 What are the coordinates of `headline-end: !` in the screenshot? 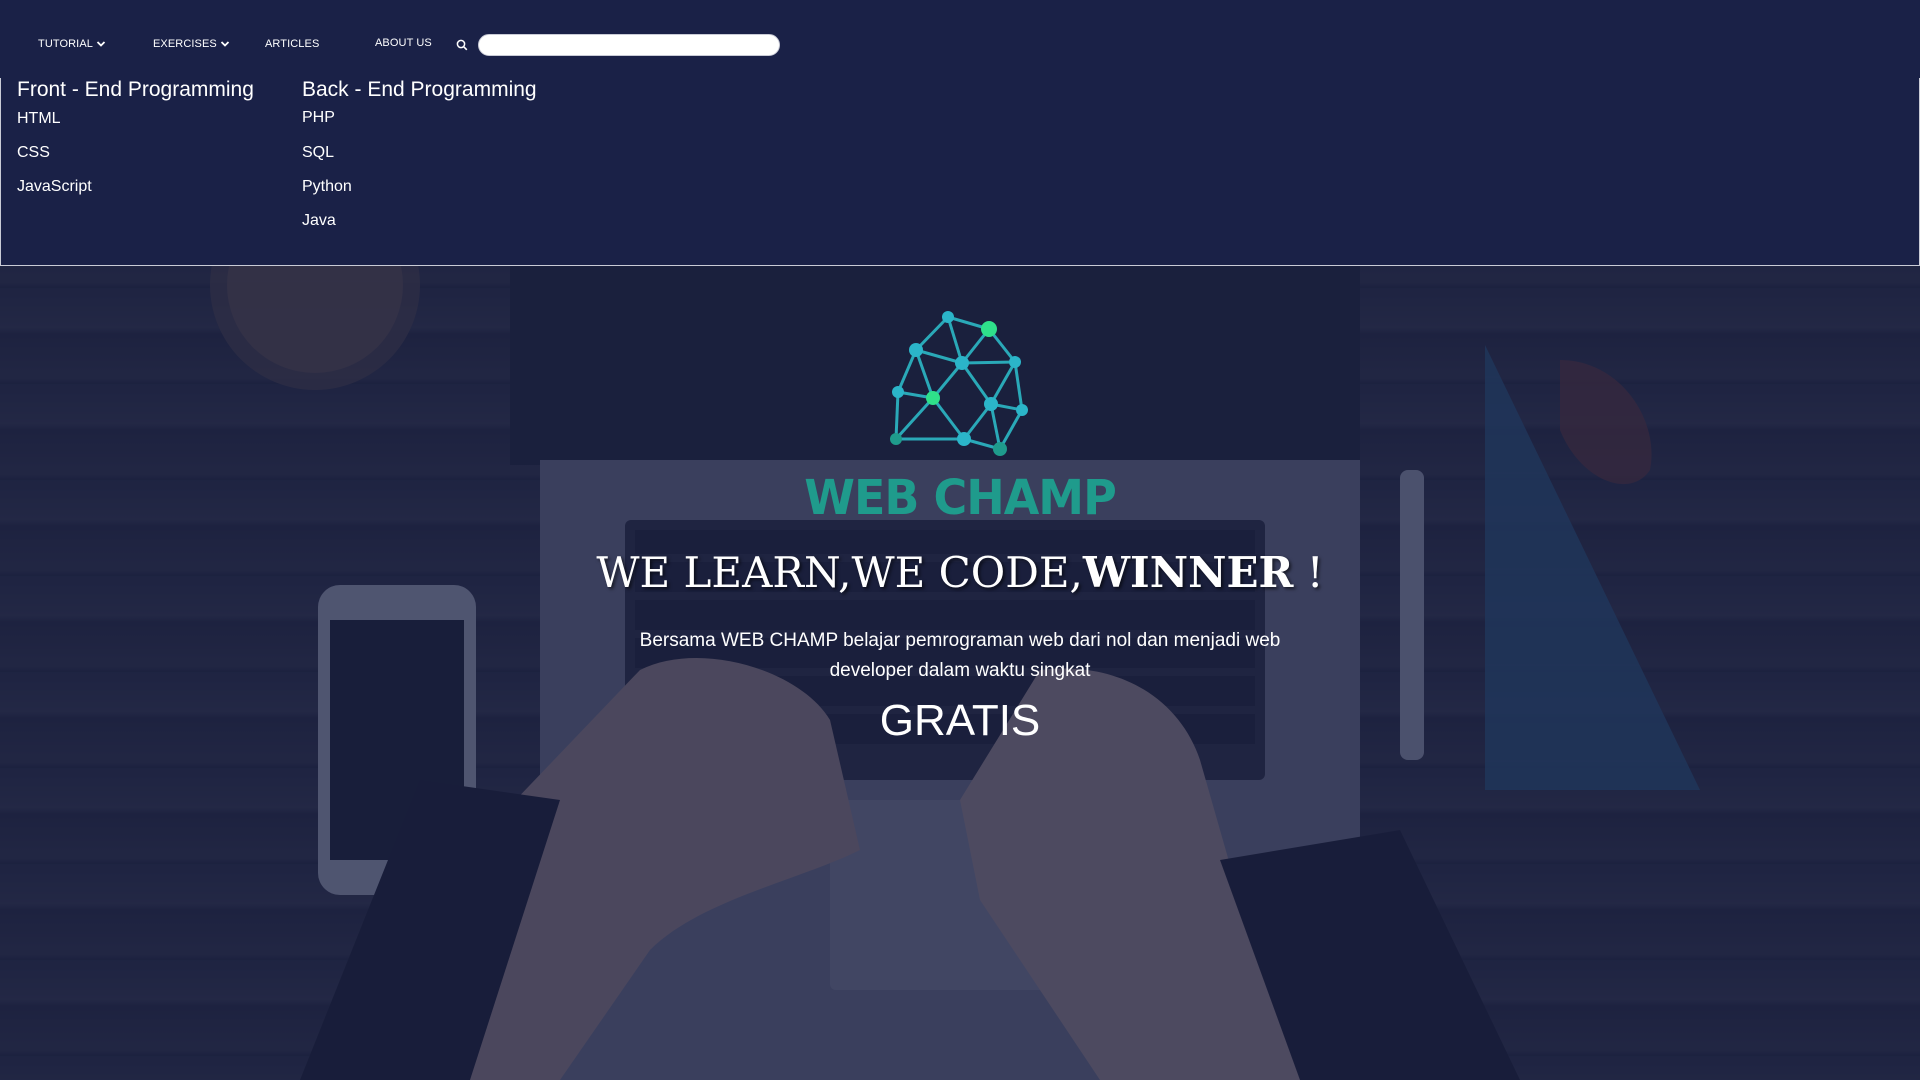 It's located at (1308, 572).